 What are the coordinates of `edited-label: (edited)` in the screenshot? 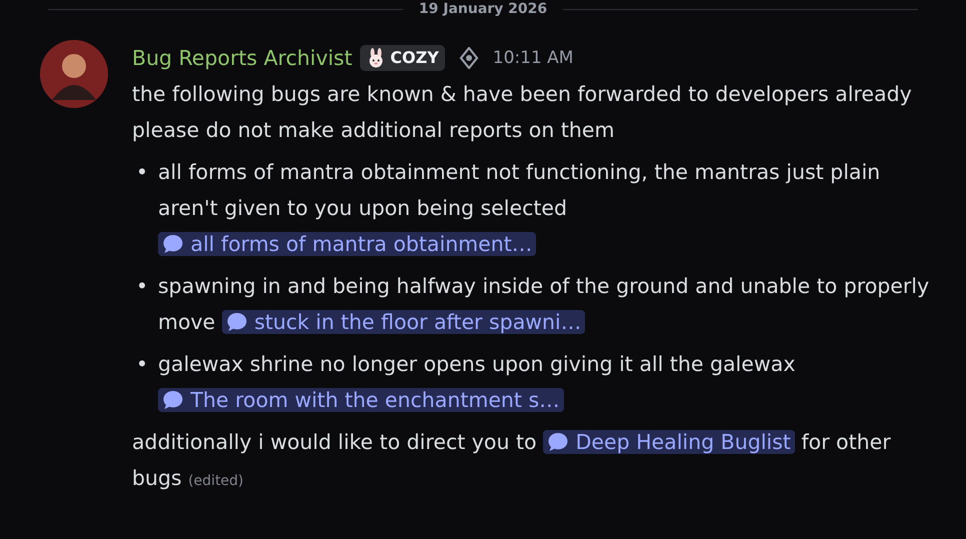 It's located at (216, 481).